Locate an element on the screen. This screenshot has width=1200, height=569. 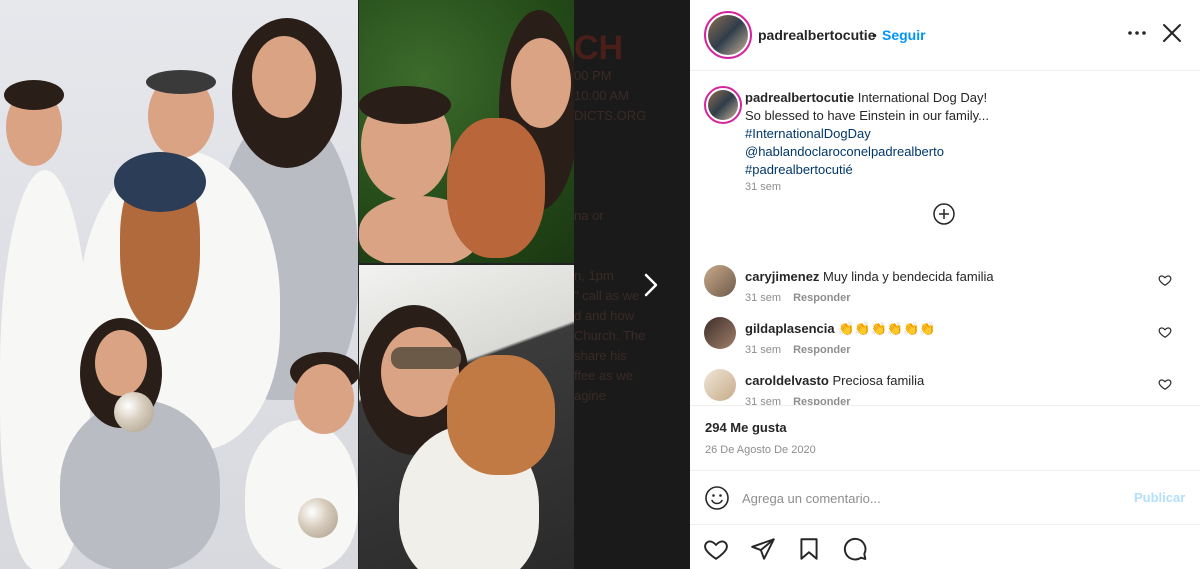
comment-icon is located at coordinates (855, 549).